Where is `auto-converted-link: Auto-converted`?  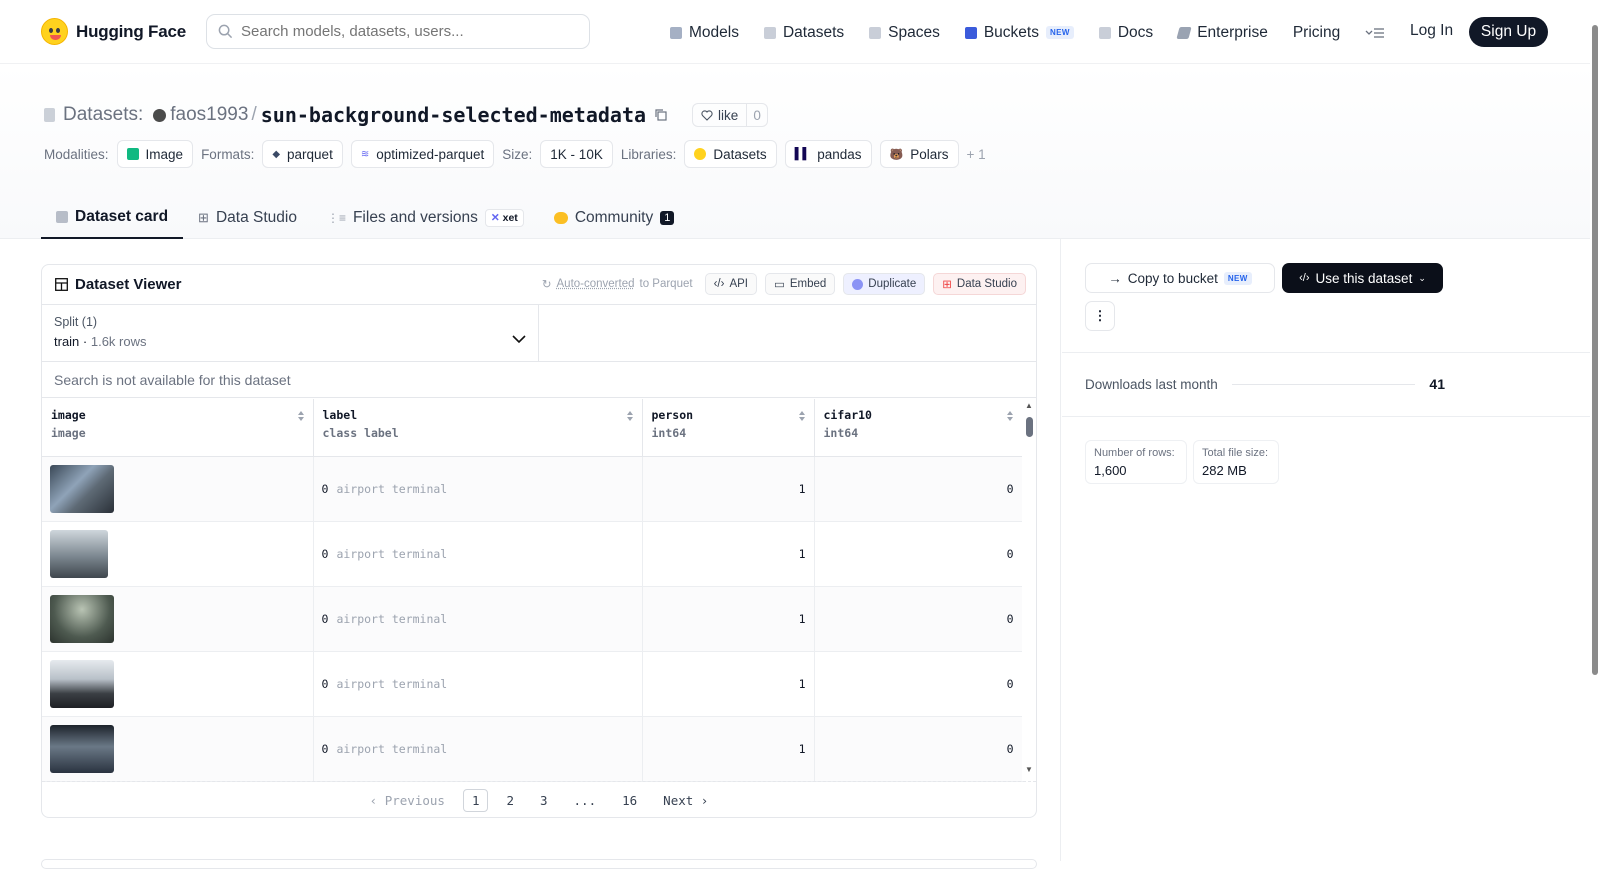
auto-converted-link: Auto-converted is located at coordinates (596, 284).